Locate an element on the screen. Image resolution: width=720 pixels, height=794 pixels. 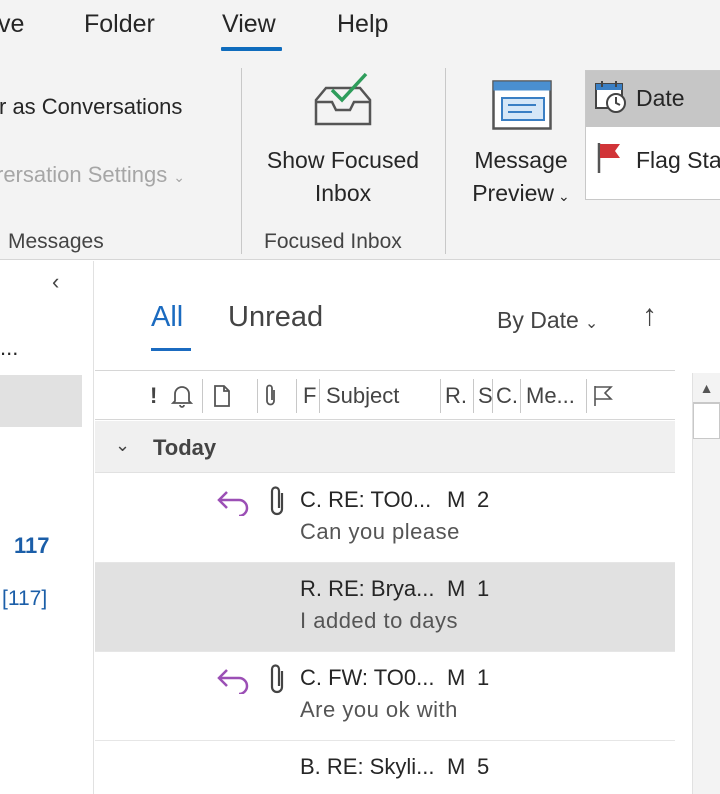
message-preview-line2: Preview ⌄ is located at coordinates (521, 195).